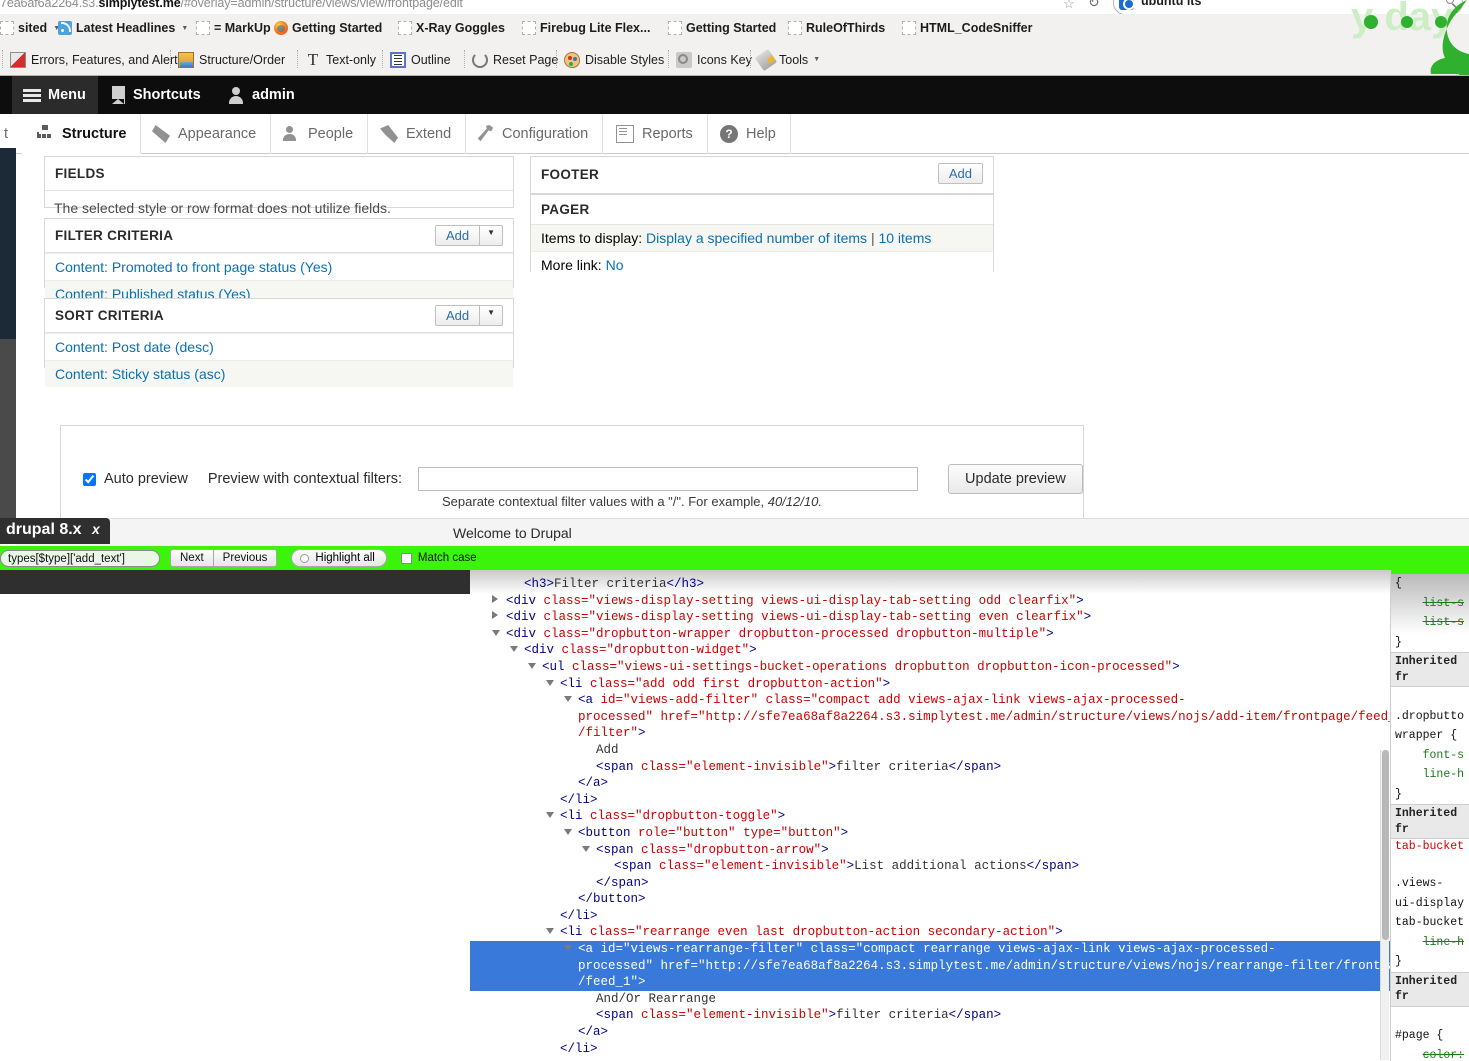 The height and width of the screenshot is (1061, 1469). What do you see at coordinates (227, 59) in the screenshot?
I see `webdev-tool-item: Structure/Order` at bounding box center [227, 59].